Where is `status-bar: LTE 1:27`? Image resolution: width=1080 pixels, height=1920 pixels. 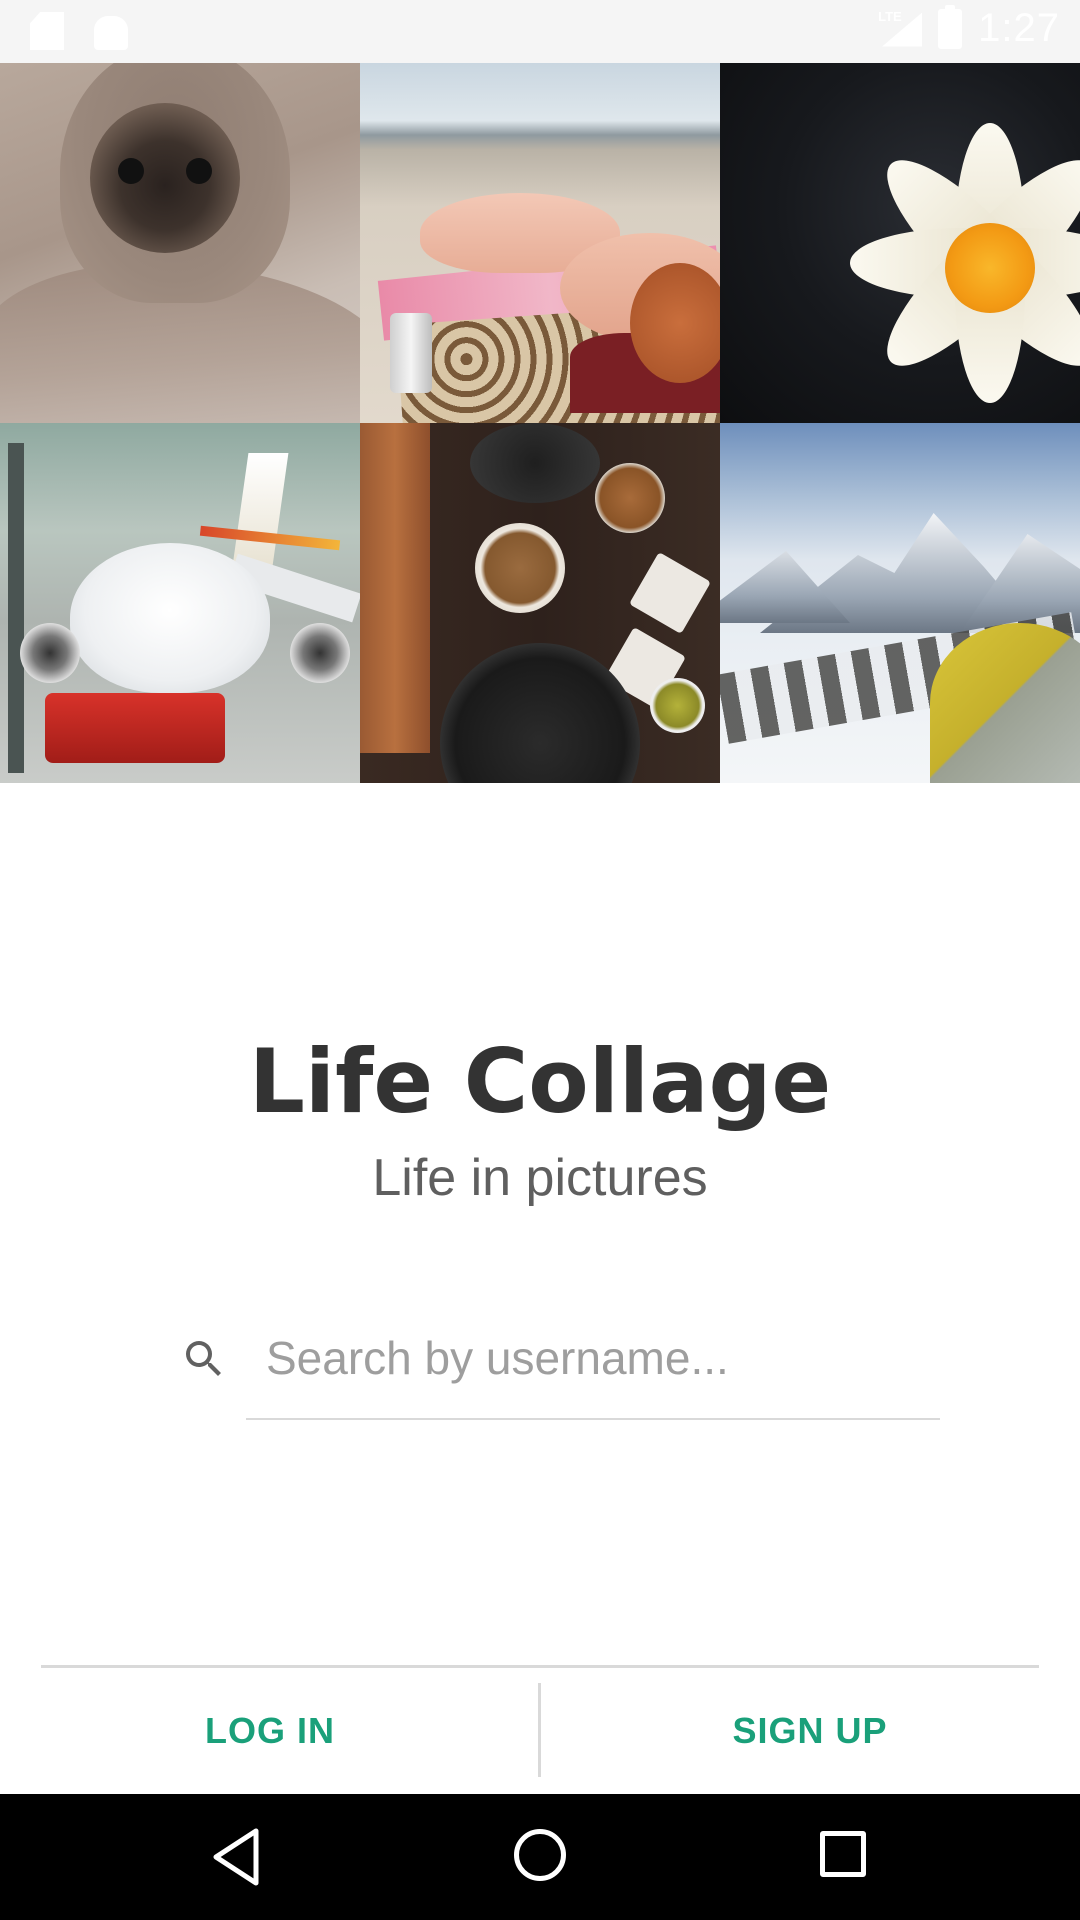 status-bar: LTE 1:27 is located at coordinates (540, 31).